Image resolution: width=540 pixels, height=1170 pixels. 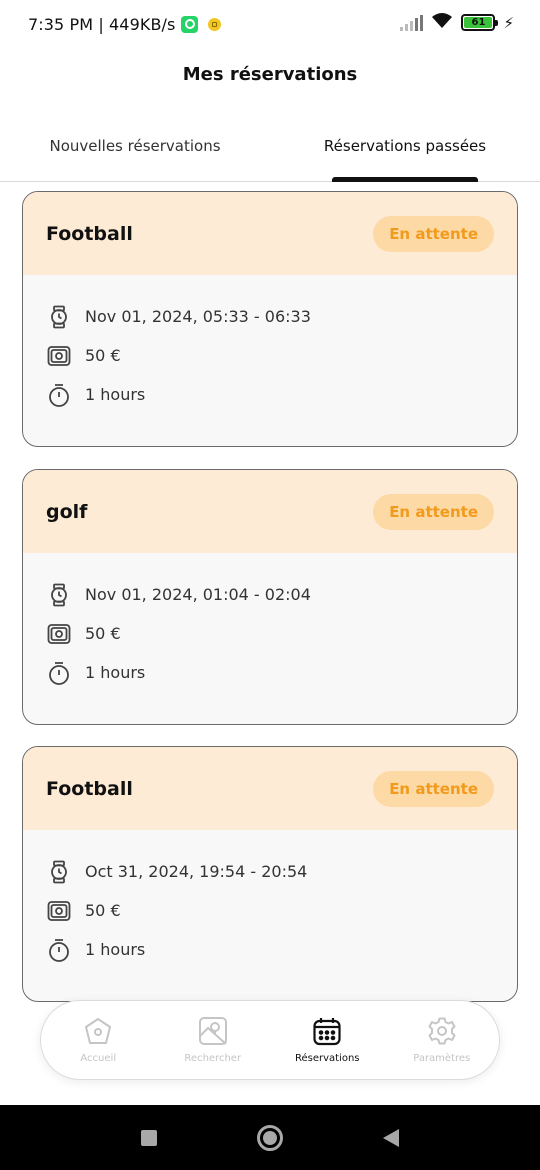 What do you see at coordinates (442, 22) in the screenshot?
I see `wifi-icon` at bounding box center [442, 22].